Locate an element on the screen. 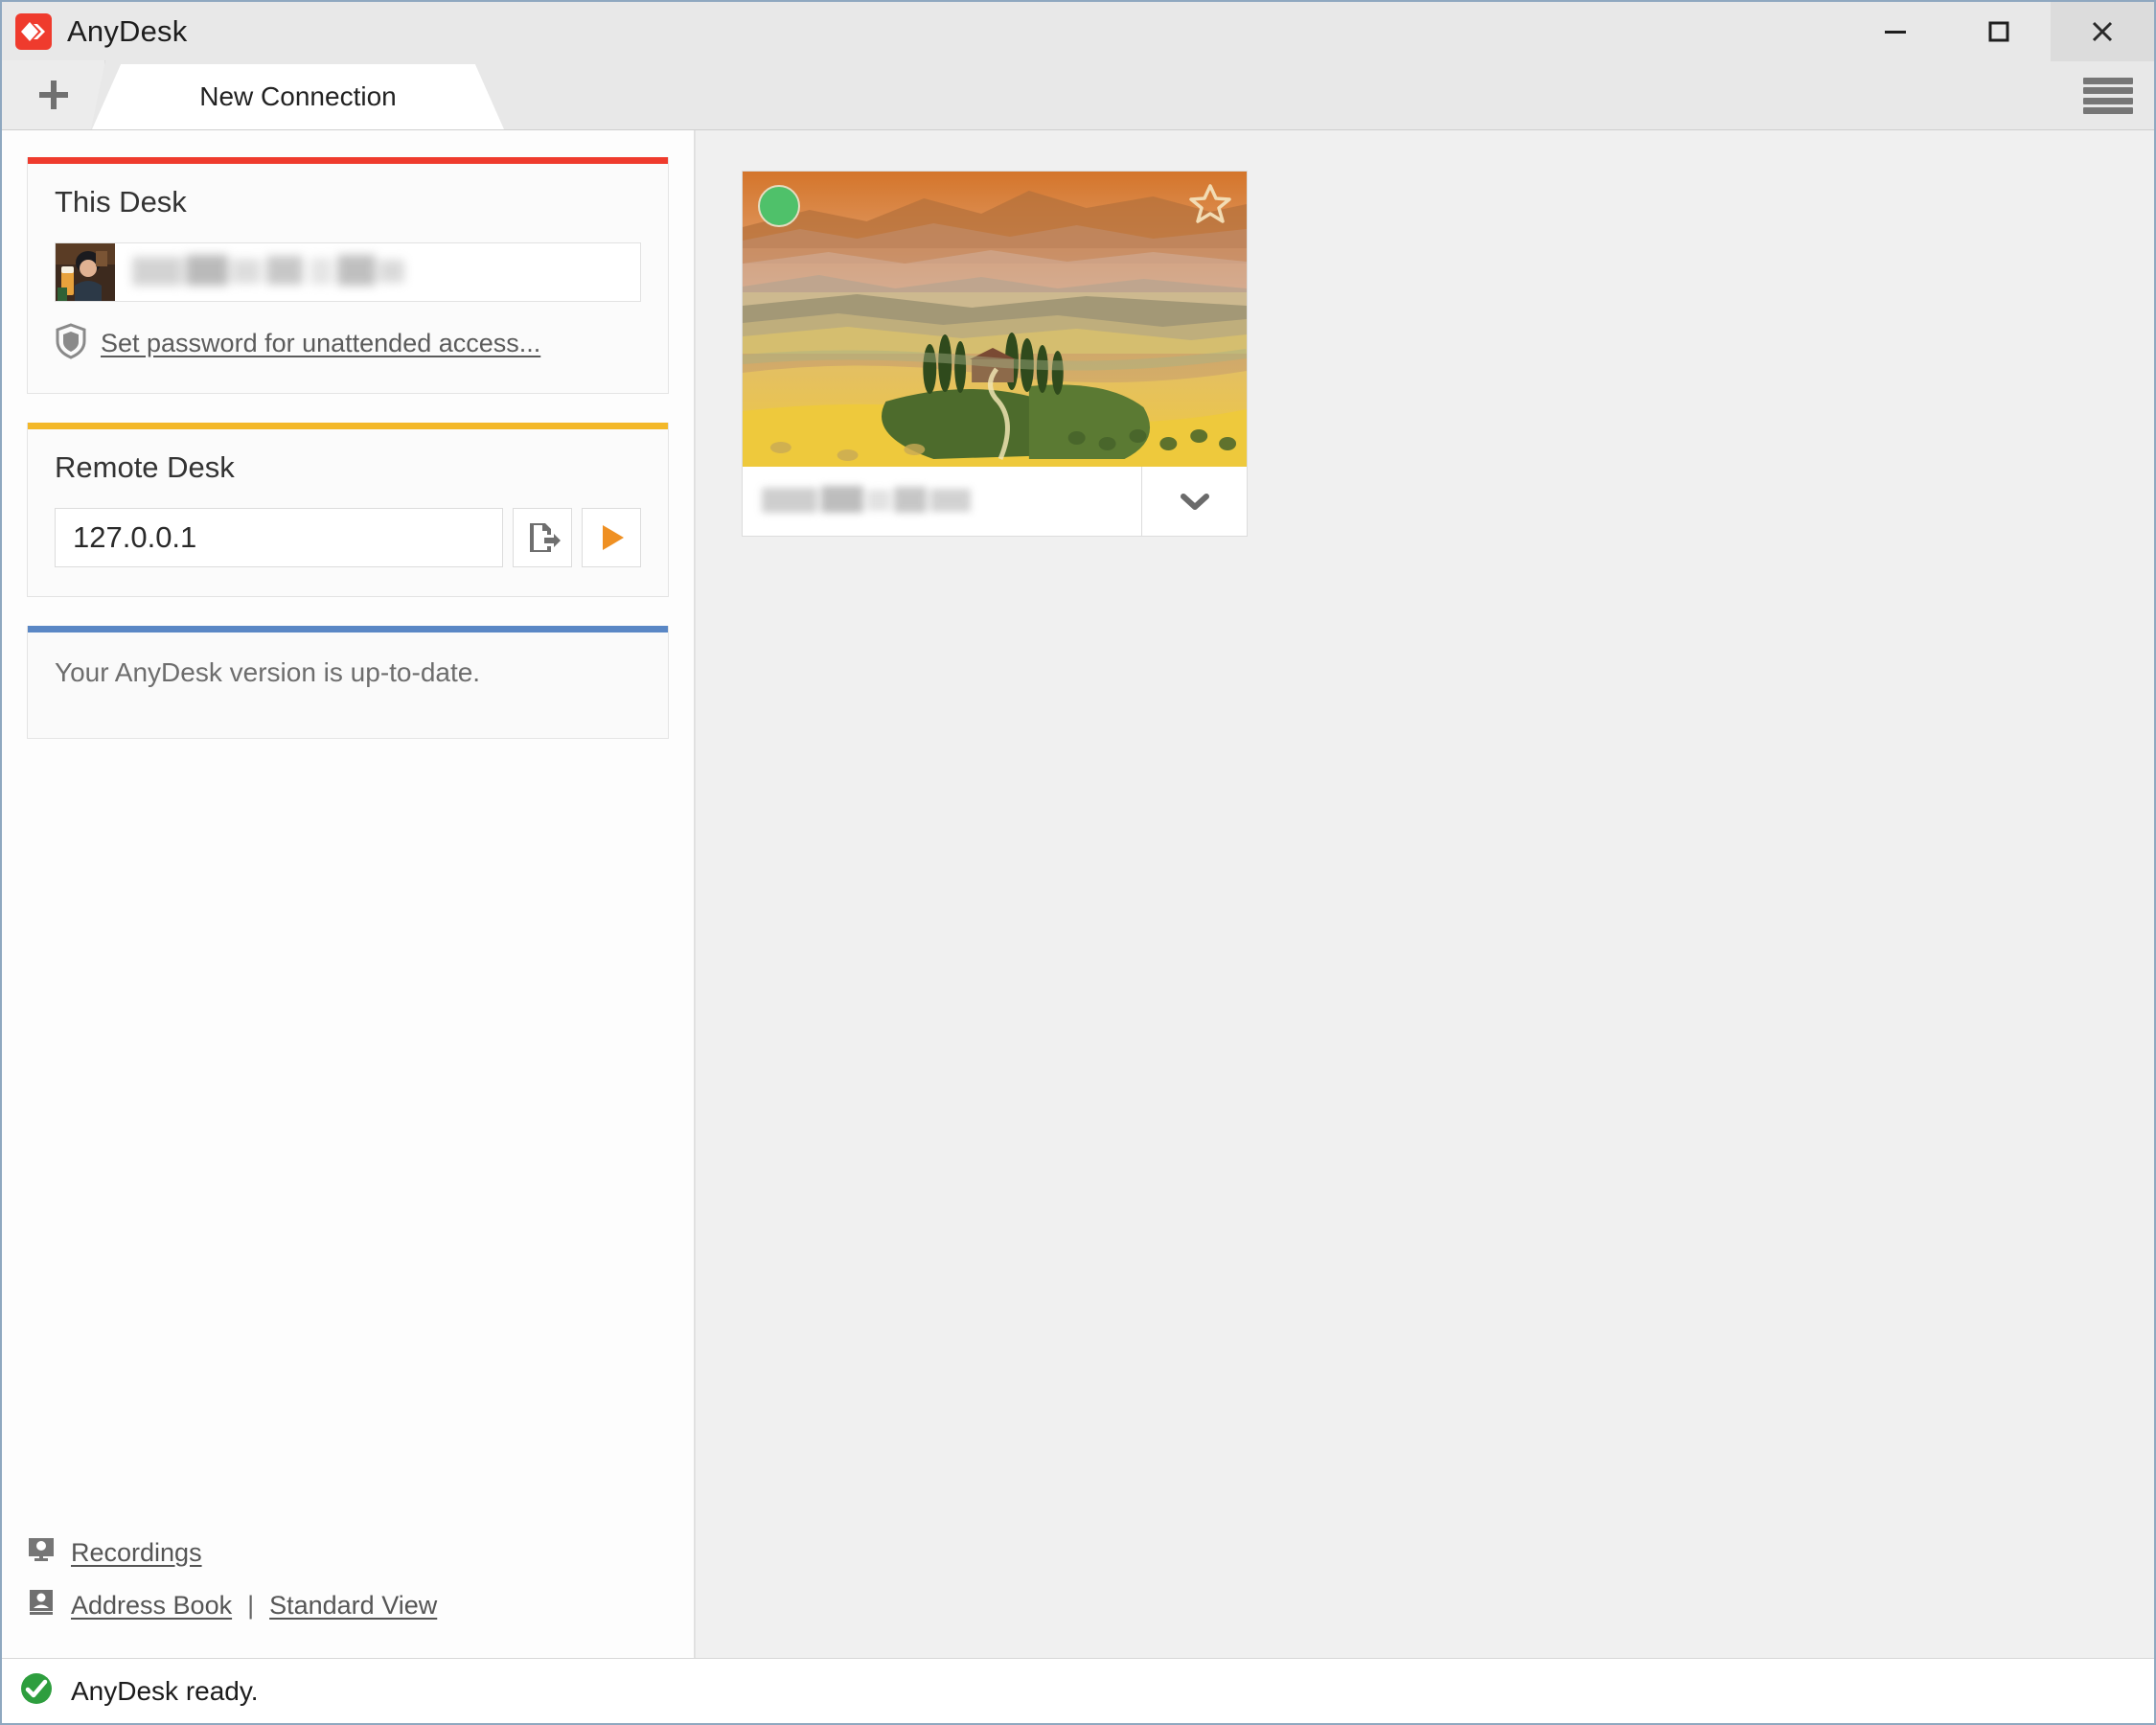 Image resolution: width=2156 pixels, height=1725 pixels. session-card-footer is located at coordinates (995, 502).